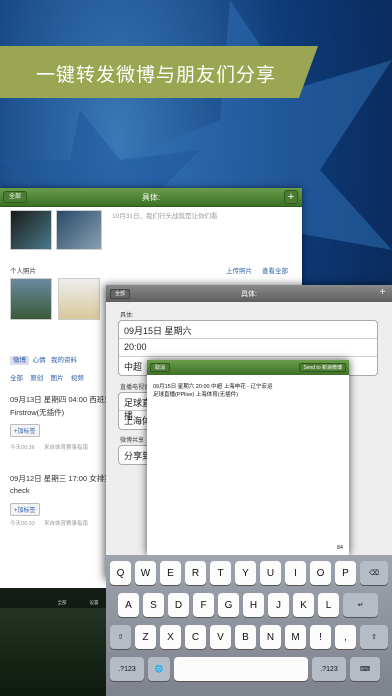 The image size is (392, 696). I want to click on key-d: D, so click(178, 605).